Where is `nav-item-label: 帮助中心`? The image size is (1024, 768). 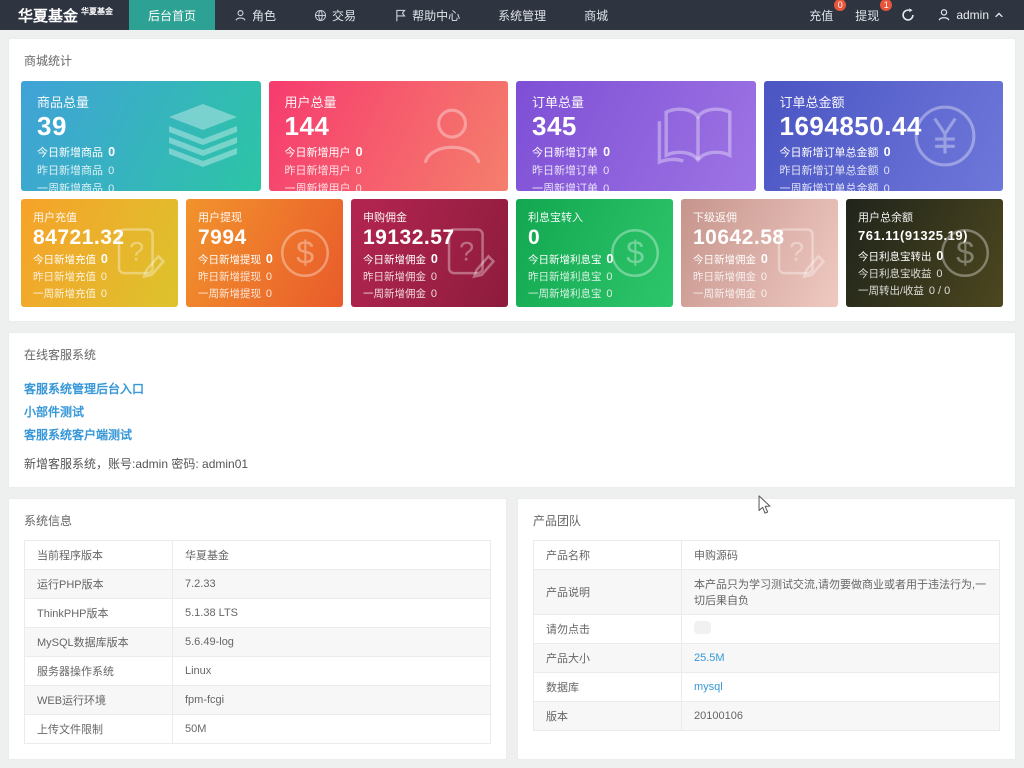
nav-item-label: 帮助中心 is located at coordinates (436, 15).